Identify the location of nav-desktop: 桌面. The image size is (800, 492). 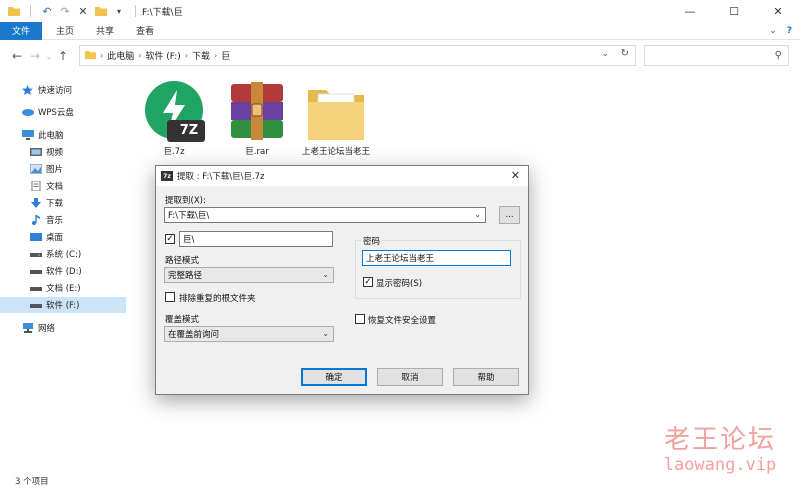
(63, 237).